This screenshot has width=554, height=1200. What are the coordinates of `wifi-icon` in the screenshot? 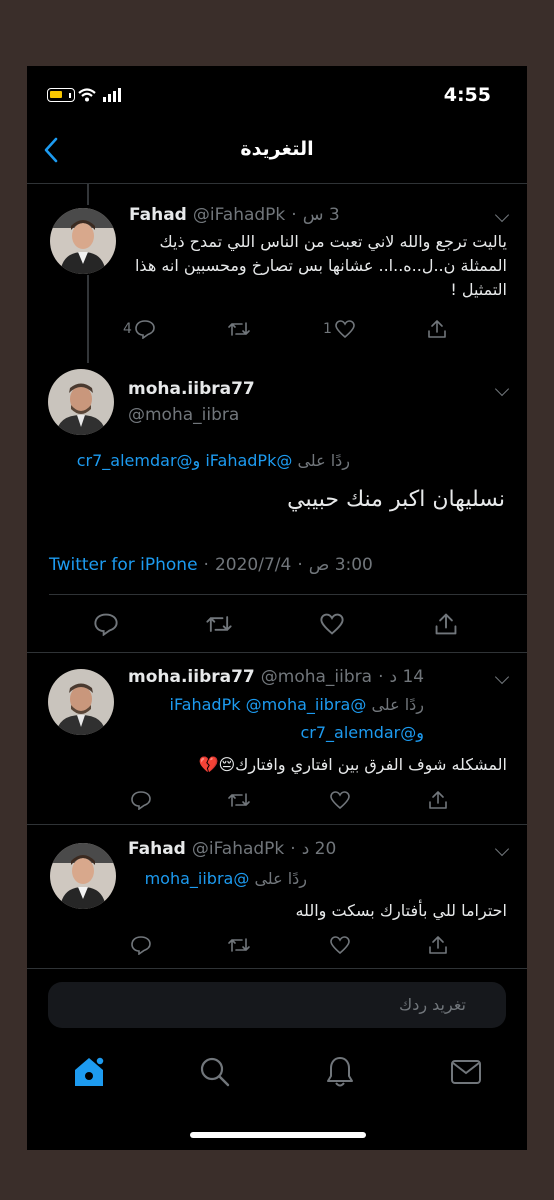 It's located at (87, 95).